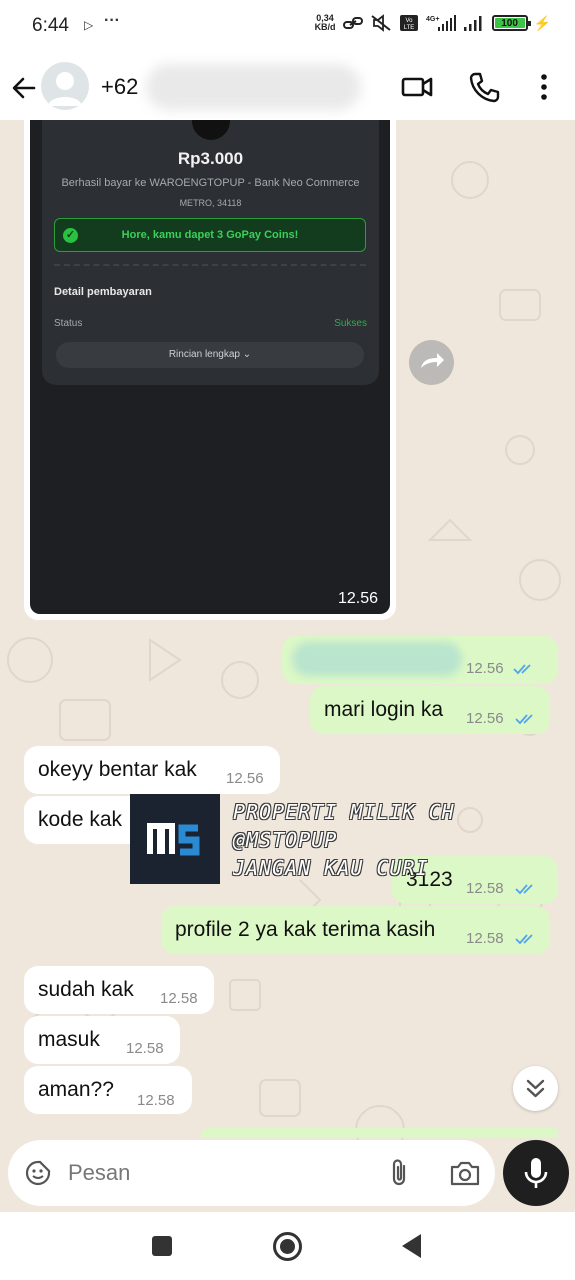 The image size is (575, 1280). What do you see at coordinates (441, 23) in the screenshot?
I see `signal-4g-icon: 4G+` at bounding box center [441, 23].